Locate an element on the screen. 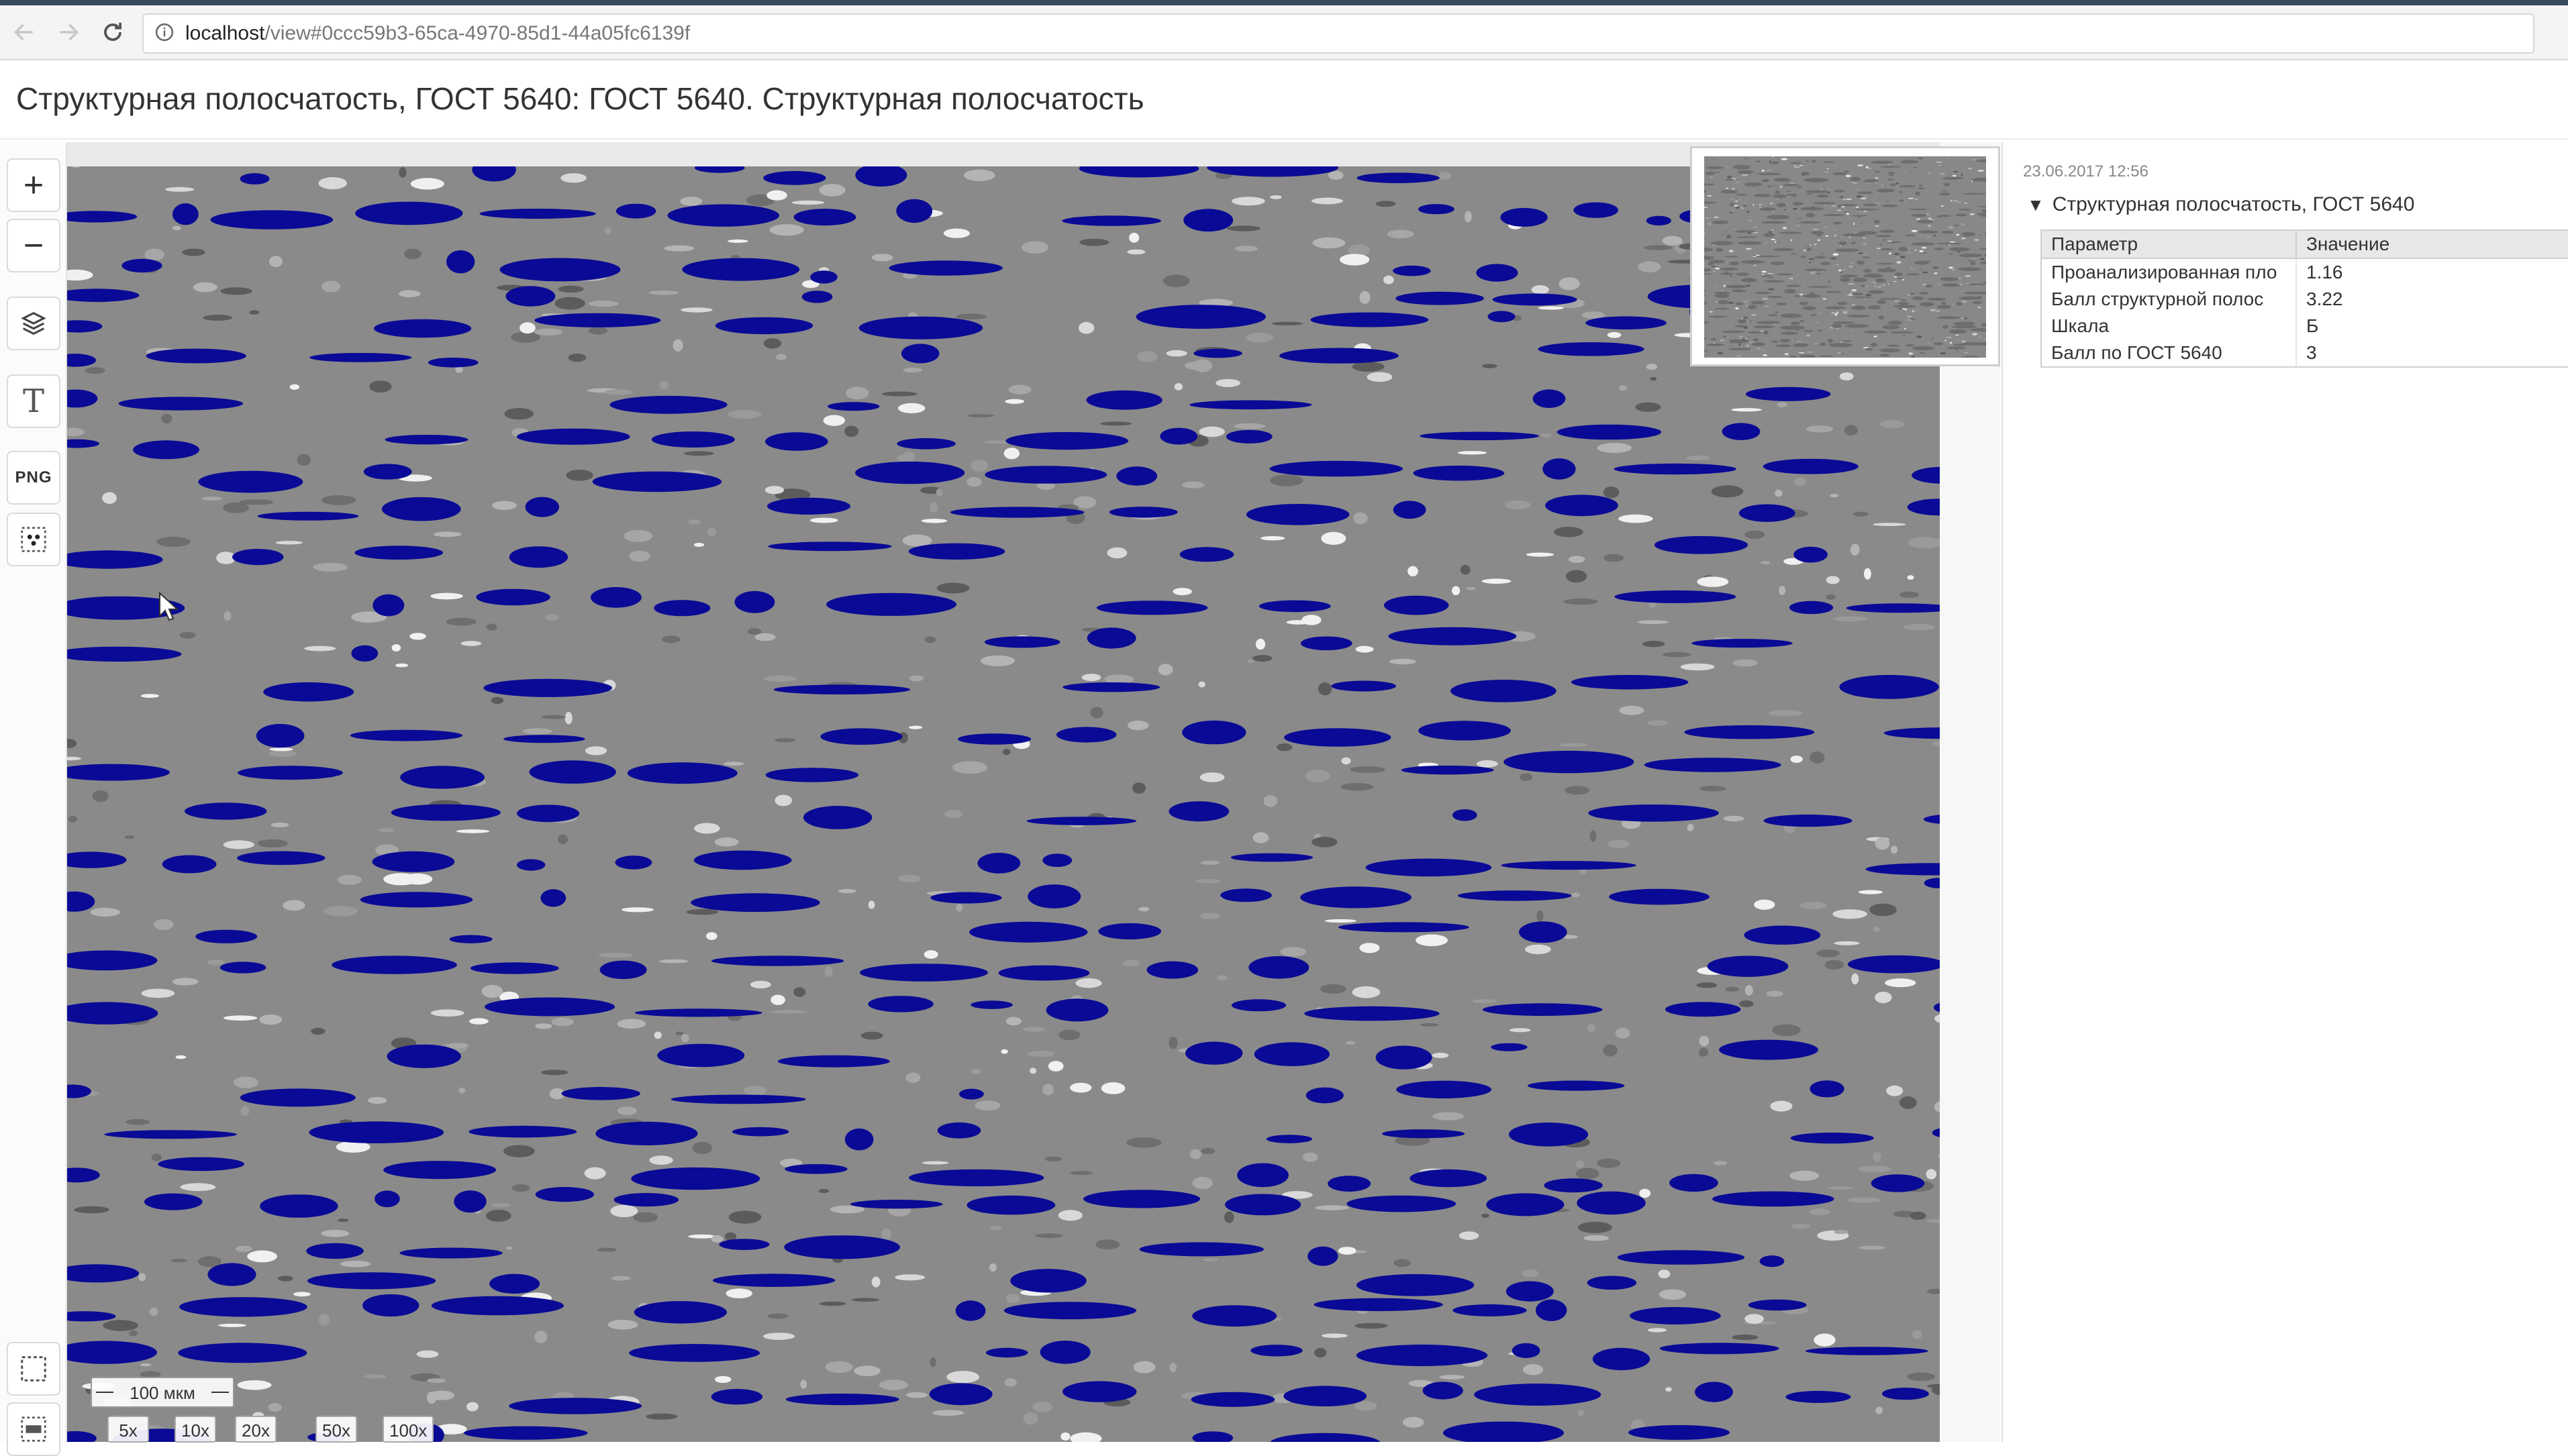 The image size is (2568, 1456). param-cell: Шкала is located at coordinates (2168, 327).